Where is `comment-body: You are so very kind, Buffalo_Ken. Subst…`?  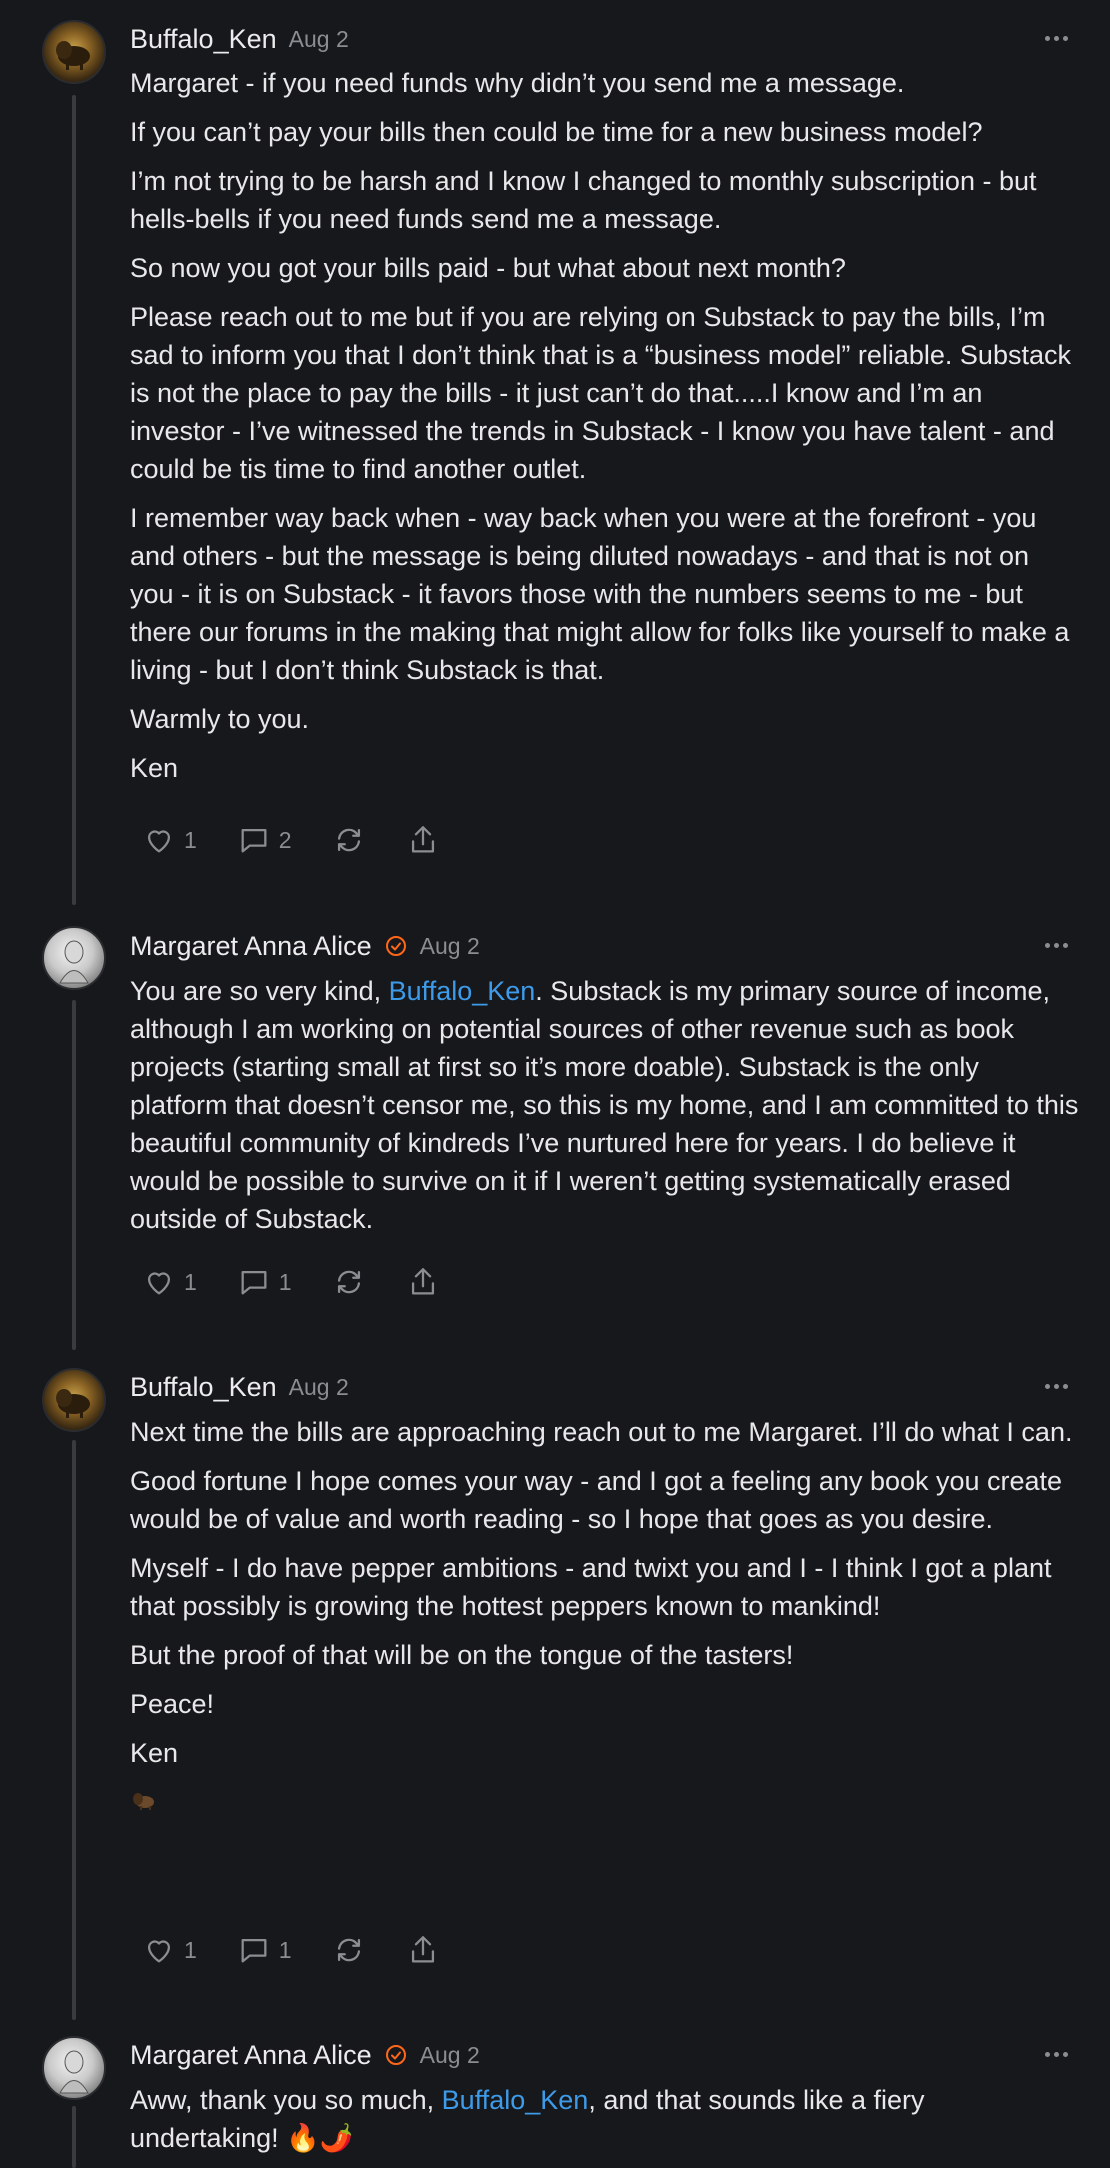
comment-body: You are so very kind, Buffalo_Ken. Subst… is located at coordinates (605, 1110).